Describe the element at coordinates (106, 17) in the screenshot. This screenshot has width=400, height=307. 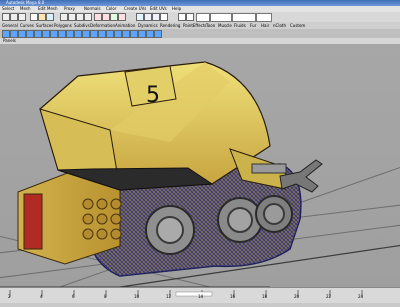
I see `render-icon` at that location.